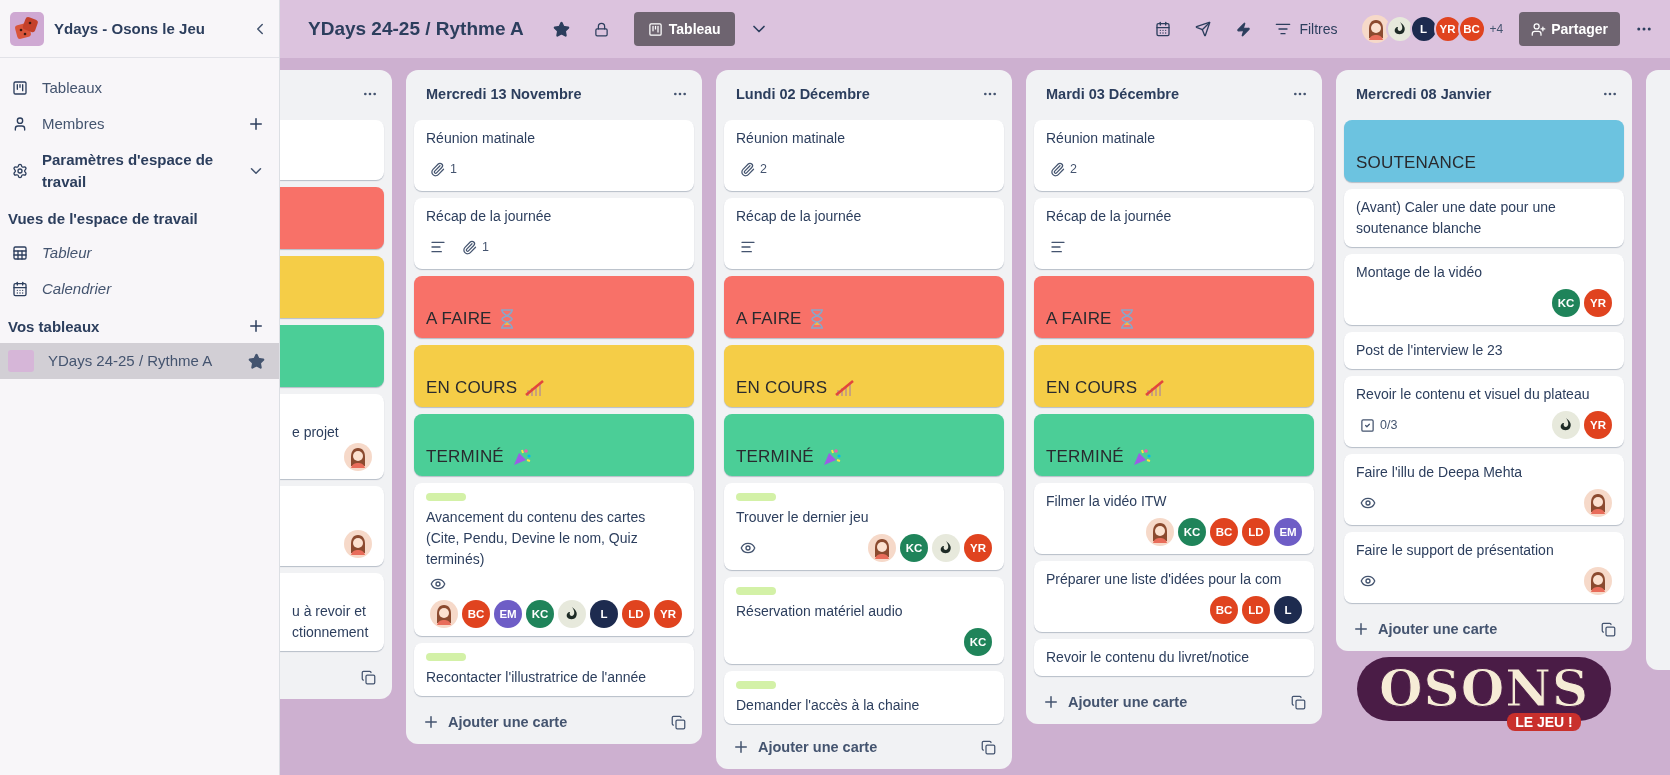 Image resolution: width=1670 pixels, height=775 pixels. I want to click on task-card: Récap de la journée 1, so click(554, 233).